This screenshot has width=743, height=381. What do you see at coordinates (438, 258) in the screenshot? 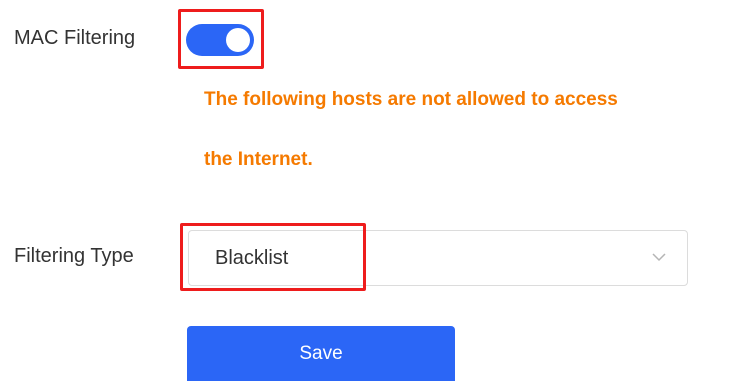
I see `filtering-type-select: Blacklist` at bounding box center [438, 258].